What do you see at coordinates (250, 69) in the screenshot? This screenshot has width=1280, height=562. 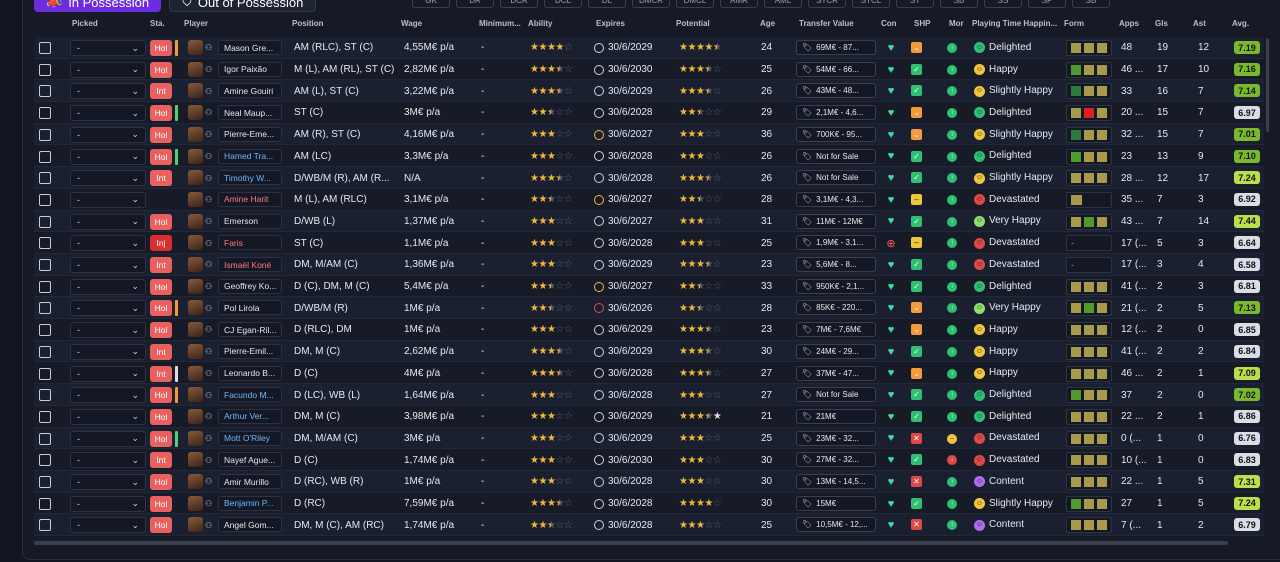 I see `player-name-link: Igor Paixão` at bounding box center [250, 69].